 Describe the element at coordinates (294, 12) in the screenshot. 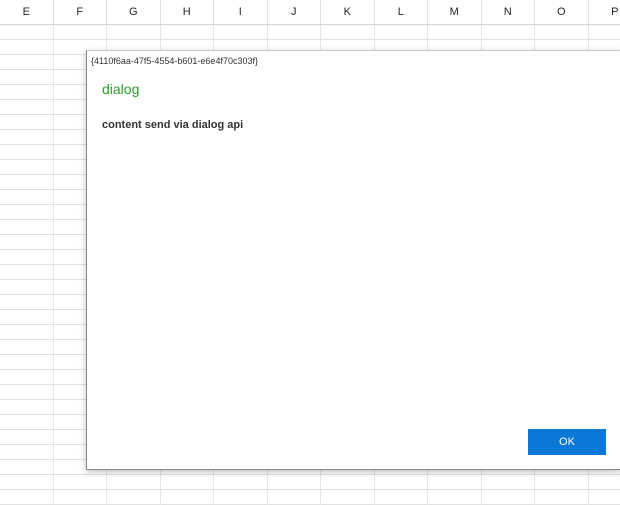

I see `column-header-j: J` at that location.